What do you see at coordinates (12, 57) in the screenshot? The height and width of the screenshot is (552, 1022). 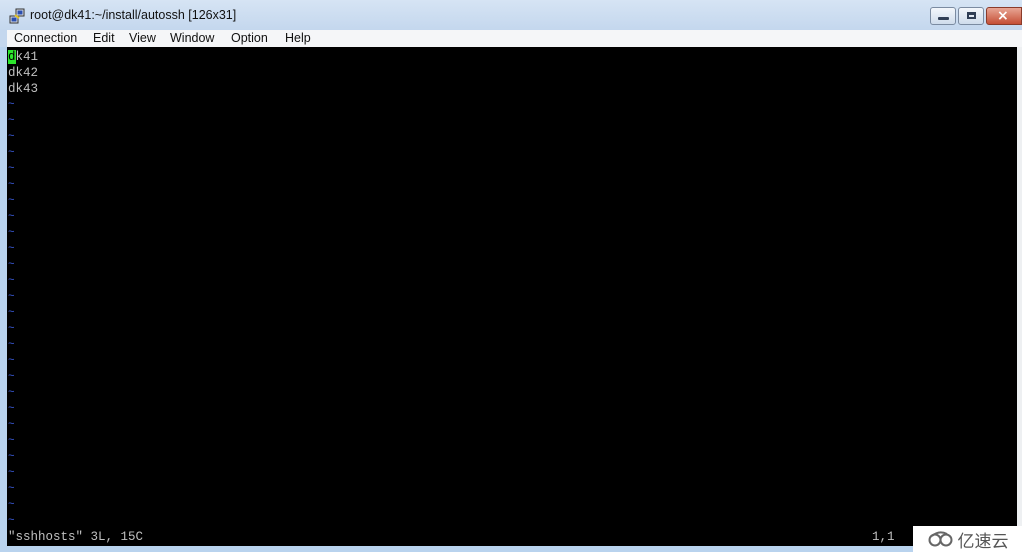 I see `text-cursor: d` at bounding box center [12, 57].